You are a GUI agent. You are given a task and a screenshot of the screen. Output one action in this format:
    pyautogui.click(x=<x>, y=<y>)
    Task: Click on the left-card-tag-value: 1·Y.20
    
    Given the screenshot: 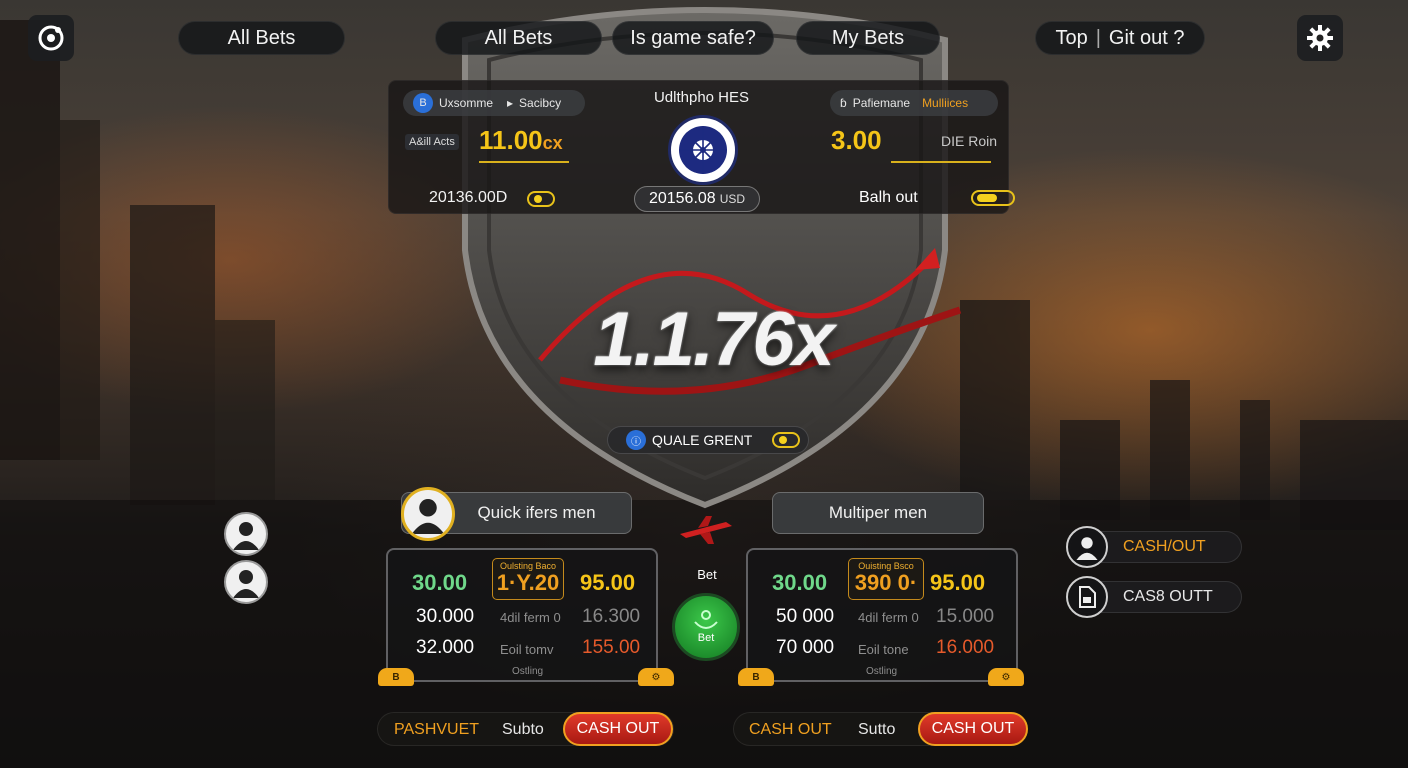 What is the action you would take?
    pyautogui.click(x=528, y=582)
    